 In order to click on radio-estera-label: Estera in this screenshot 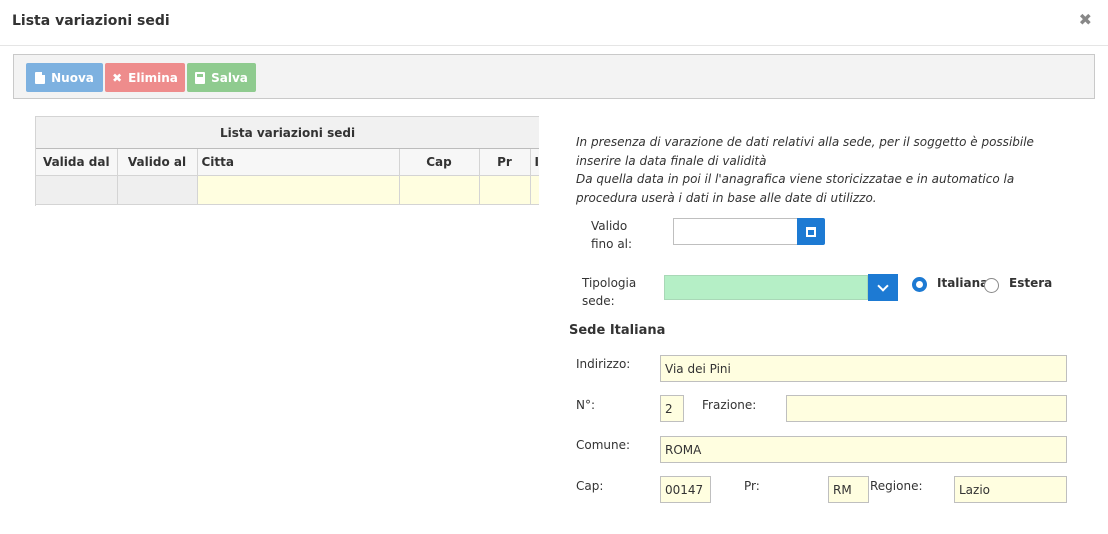, I will do `click(1030, 283)`.